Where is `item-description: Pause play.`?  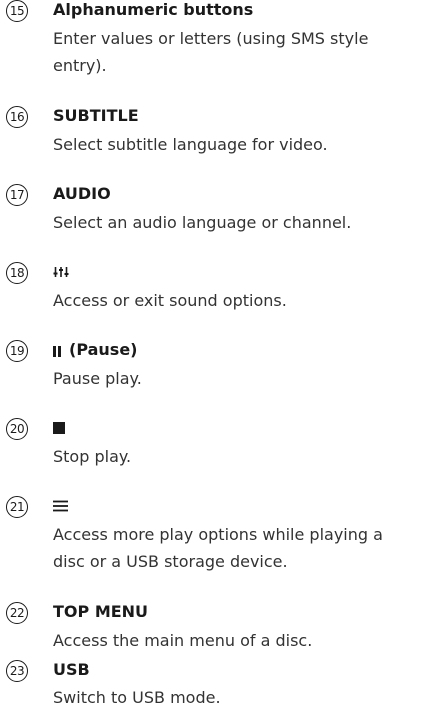
item-description: Pause play. is located at coordinates (245, 378).